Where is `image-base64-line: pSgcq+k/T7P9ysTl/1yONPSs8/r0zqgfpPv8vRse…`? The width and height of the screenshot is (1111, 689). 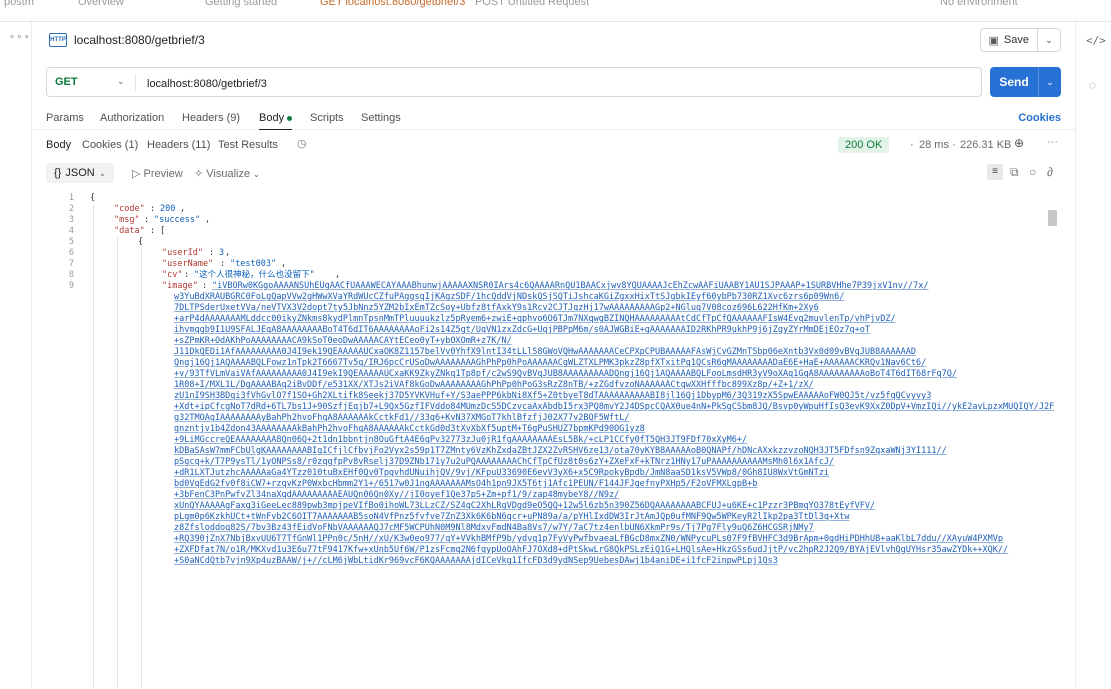
image-base64-line: pSgcq+k/T7P9ysTl/1yONPSs8/r0zqgfpPv8vRse… is located at coordinates (504, 462).